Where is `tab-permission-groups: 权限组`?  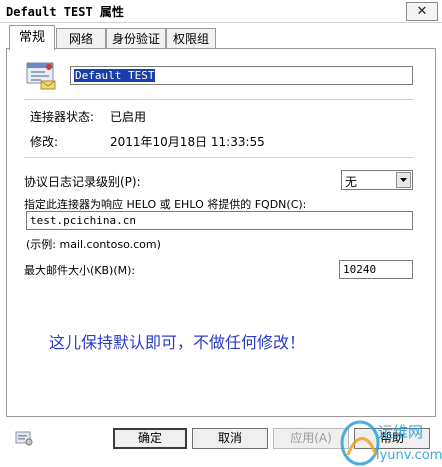
tab-permission-groups: 权限组 is located at coordinates (191, 38).